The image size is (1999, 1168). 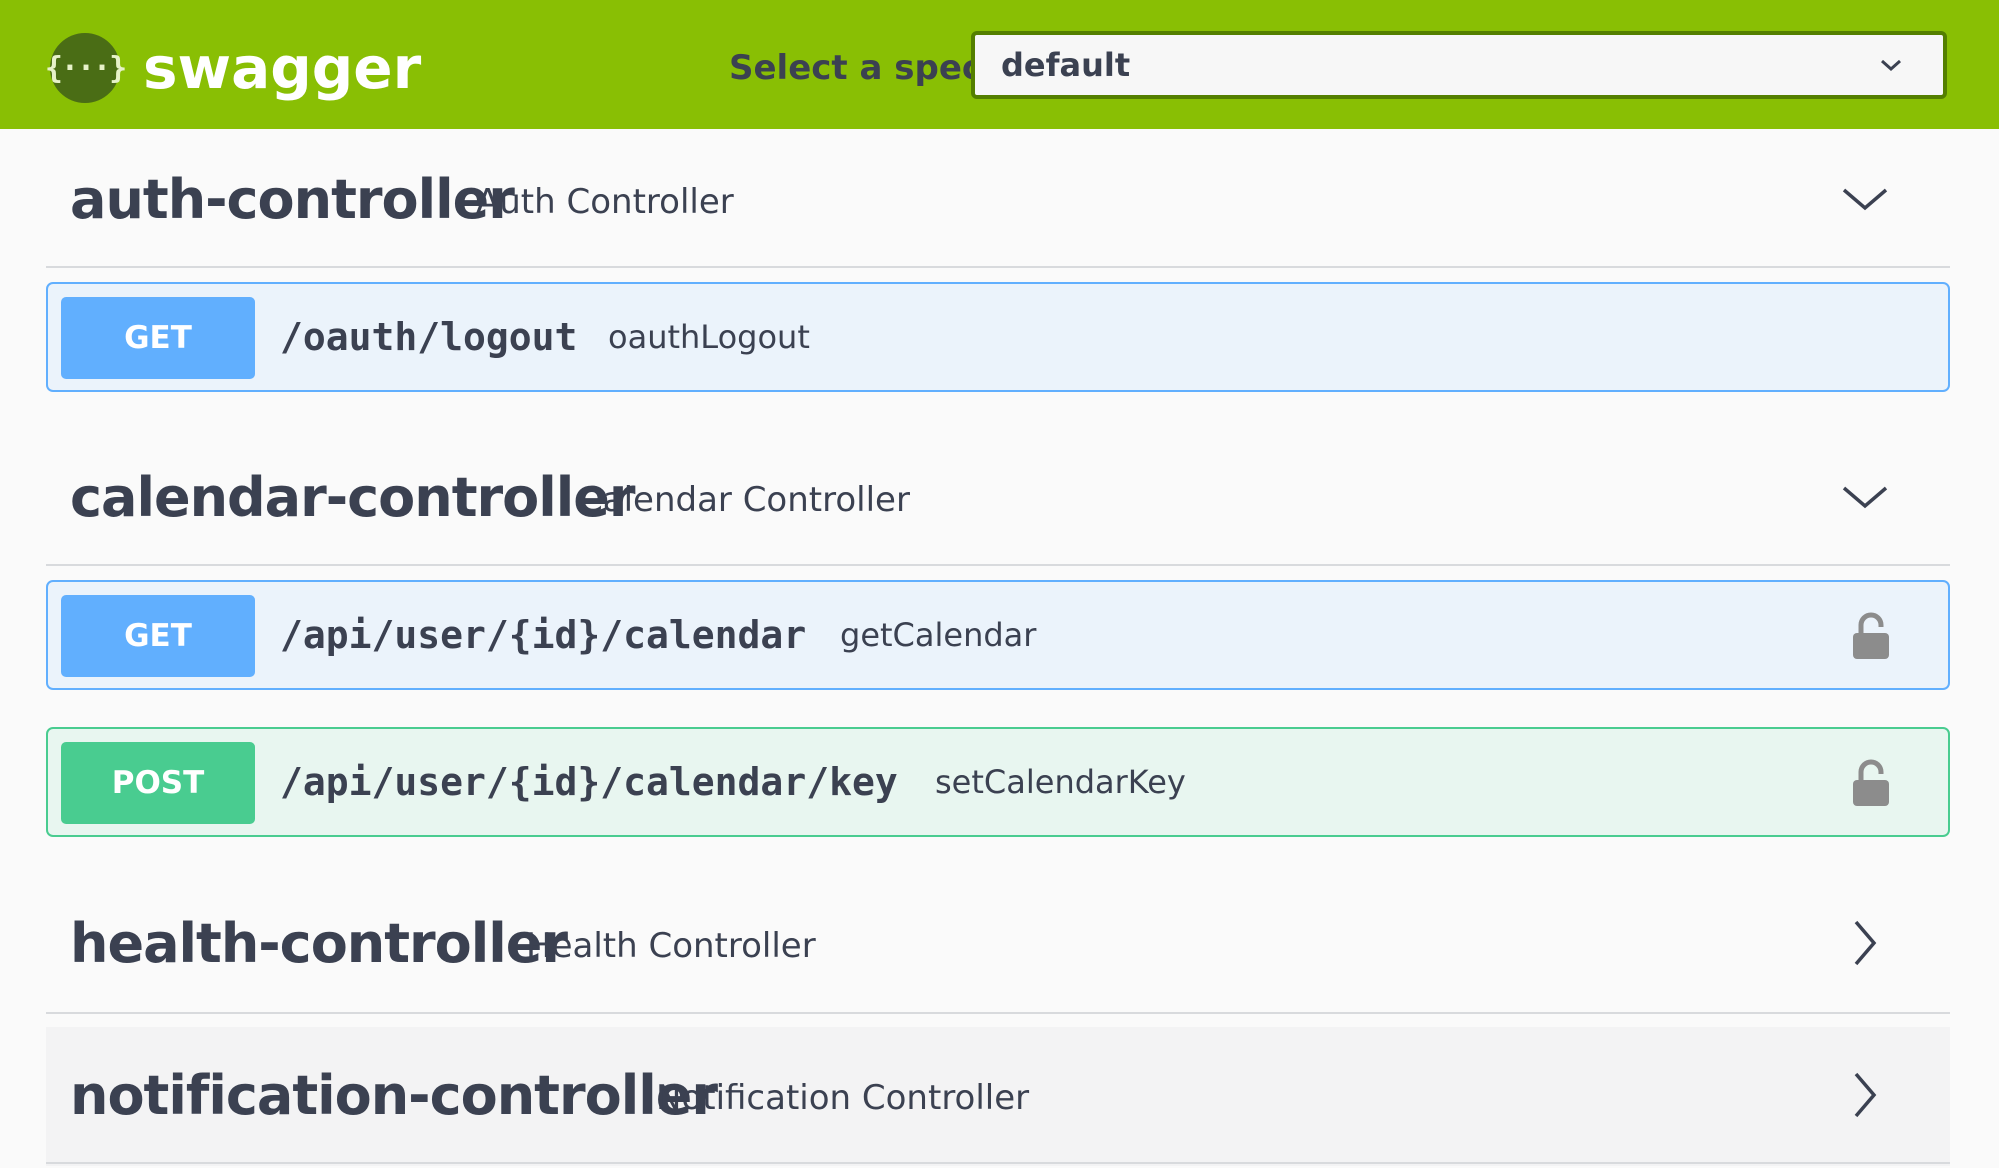 What do you see at coordinates (158, 783) in the screenshot?
I see `method-badge: POST` at bounding box center [158, 783].